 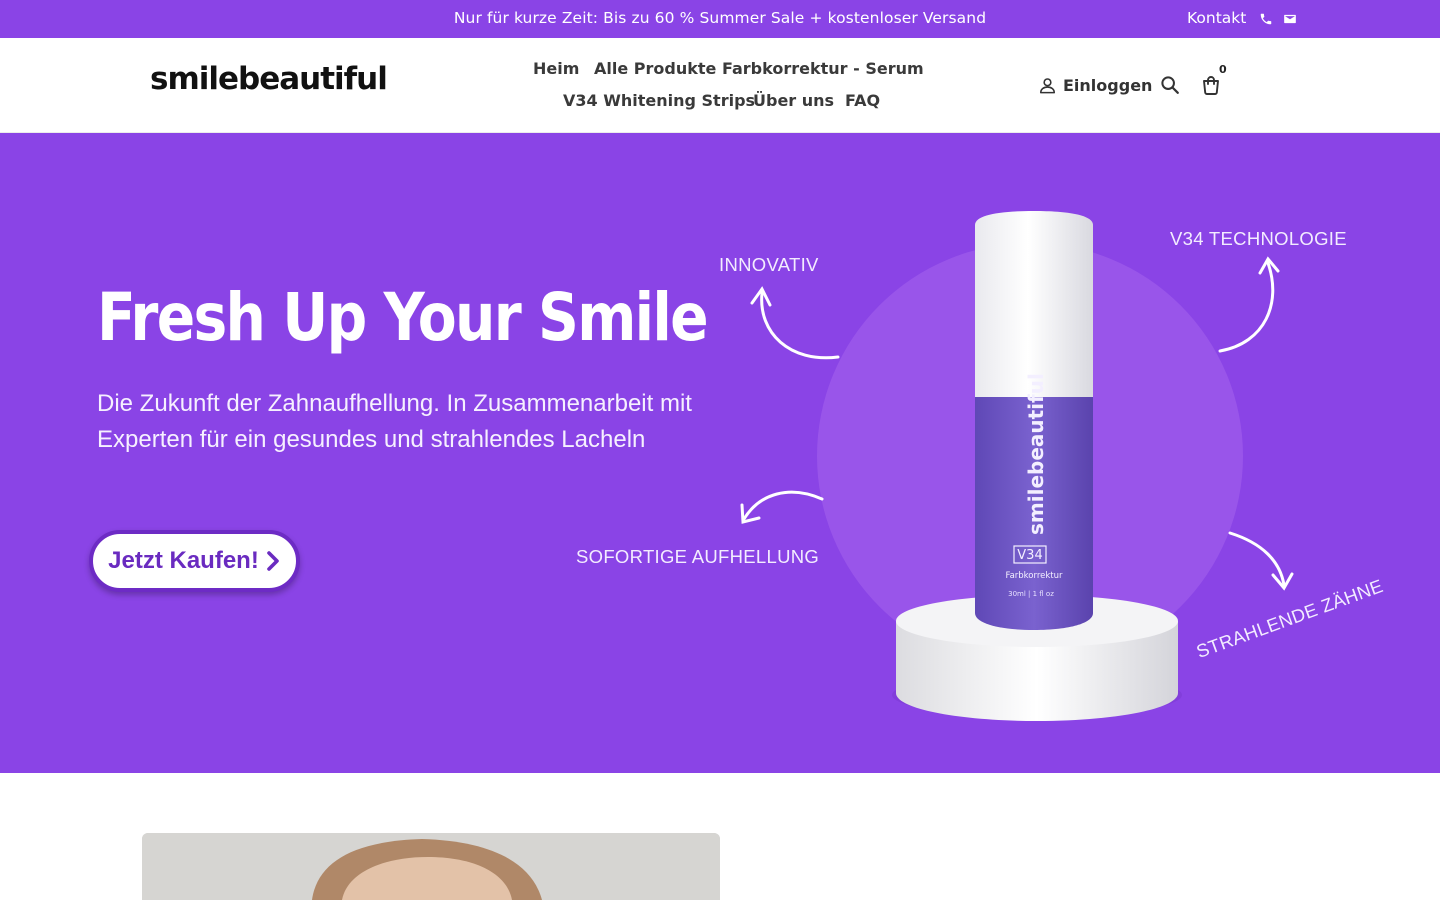 I want to click on bottle-model: V34, so click(x=1029, y=555).